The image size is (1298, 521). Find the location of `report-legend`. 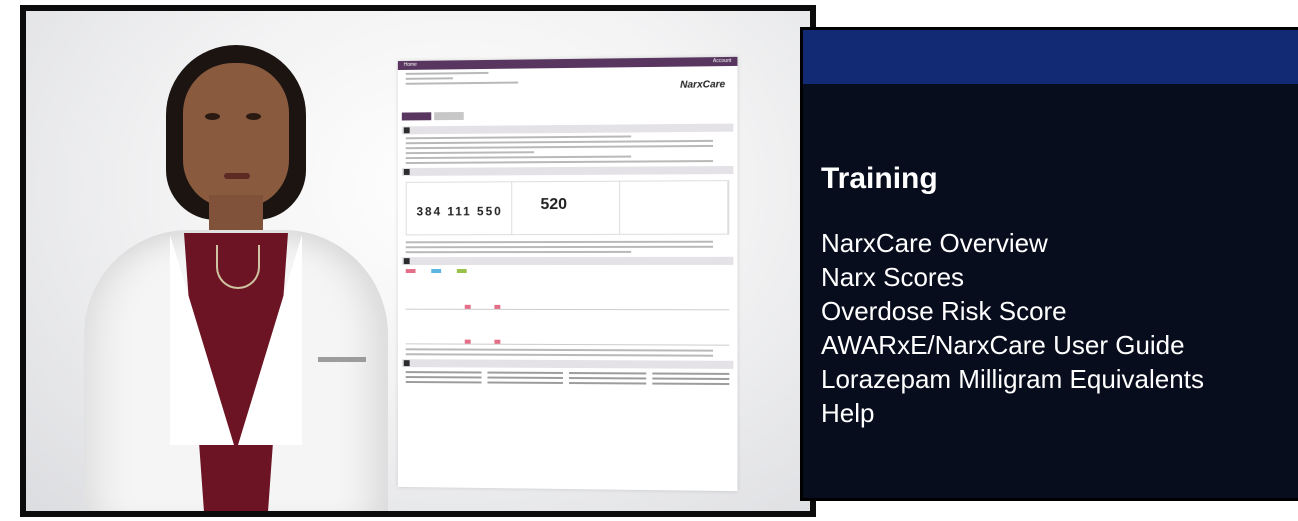

report-legend is located at coordinates (568, 272).